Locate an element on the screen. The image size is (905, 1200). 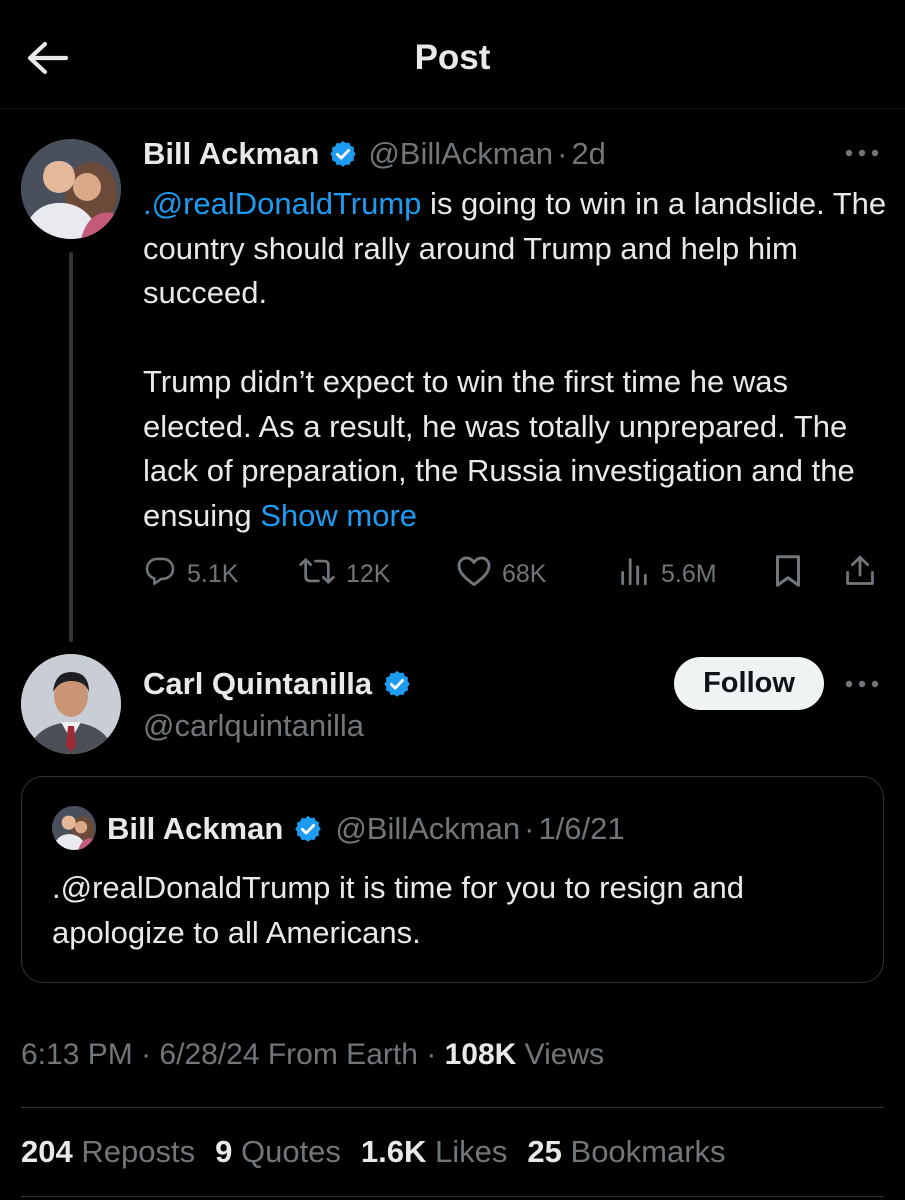
like-count: 68K is located at coordinates (524, 573).